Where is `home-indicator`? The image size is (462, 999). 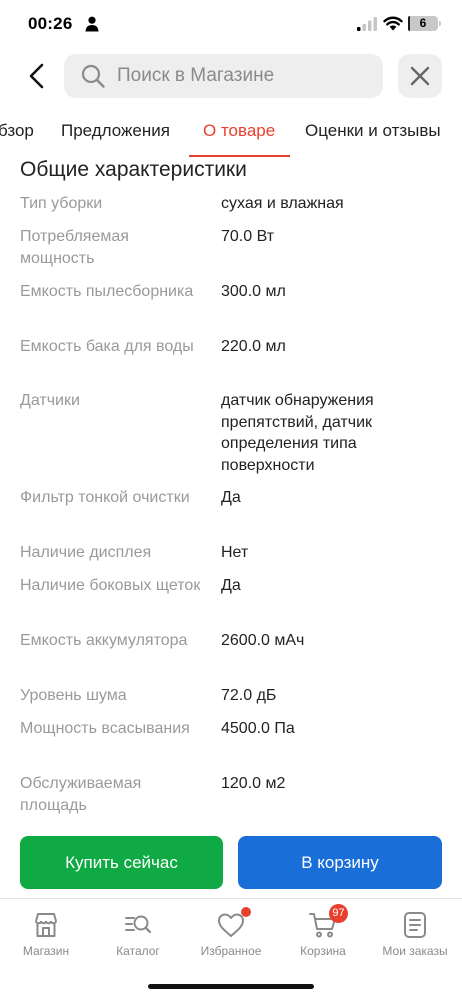
home-indicator is located at coordinates (231, 986).